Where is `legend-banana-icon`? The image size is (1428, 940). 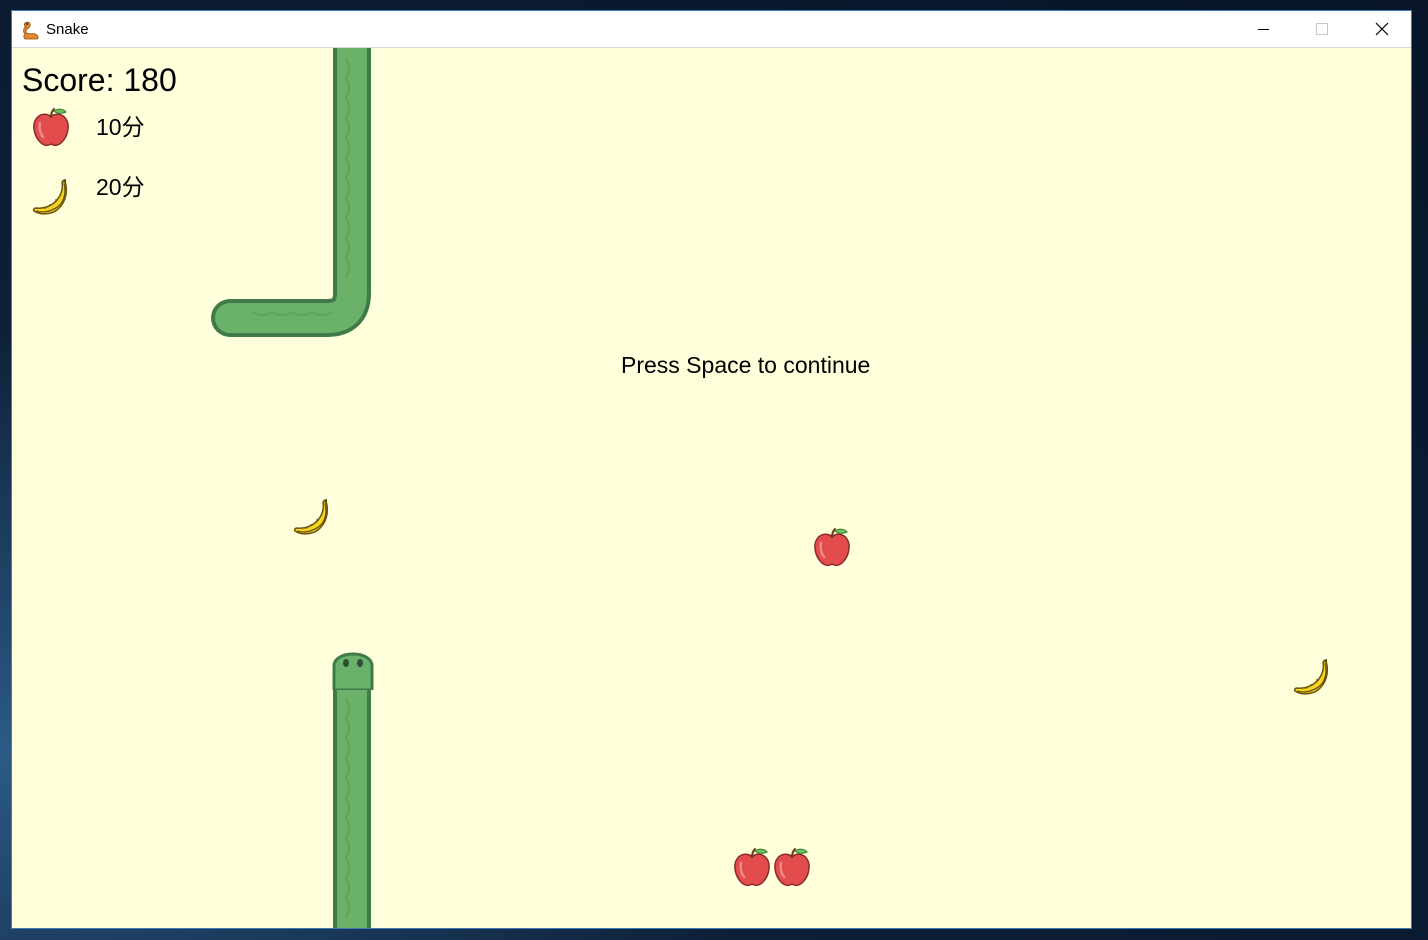 legend-banana-icon is located at coordinates (51, 198).